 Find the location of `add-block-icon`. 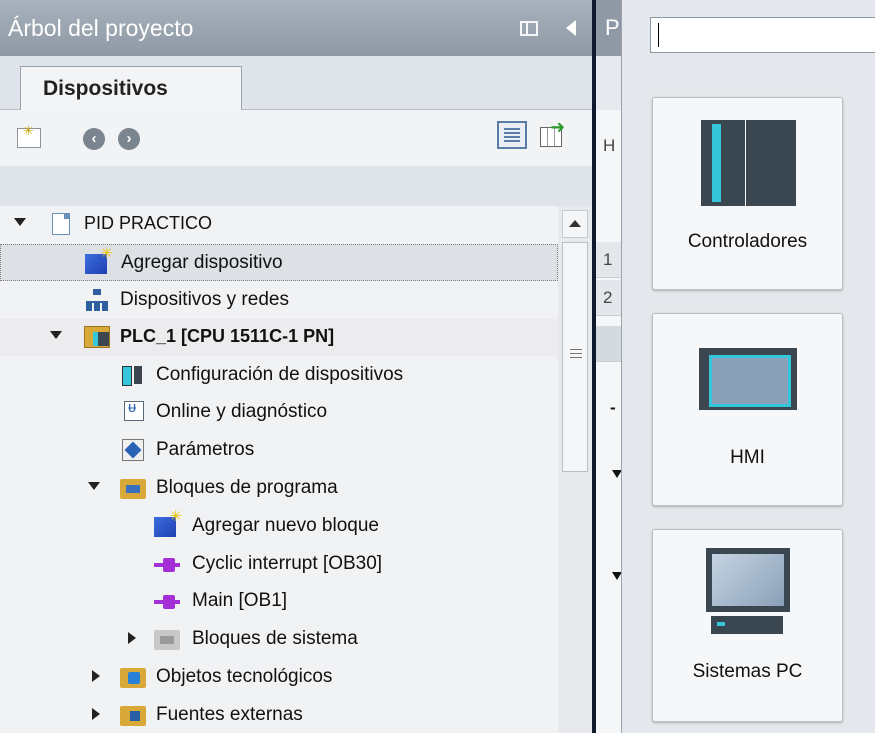

add-block-icon is located at coordinates (168, 522).